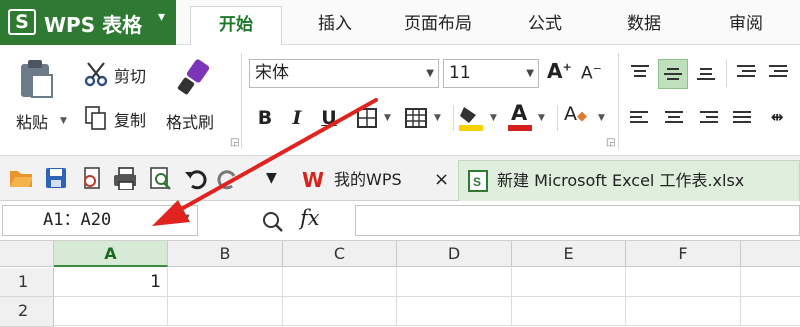 The height and width of the screenshot is (327, 800). What do you see at coordinates (595, 76) in the screenshot?
I see `shrink-font-button: A−` at bounding box center [595, 76].